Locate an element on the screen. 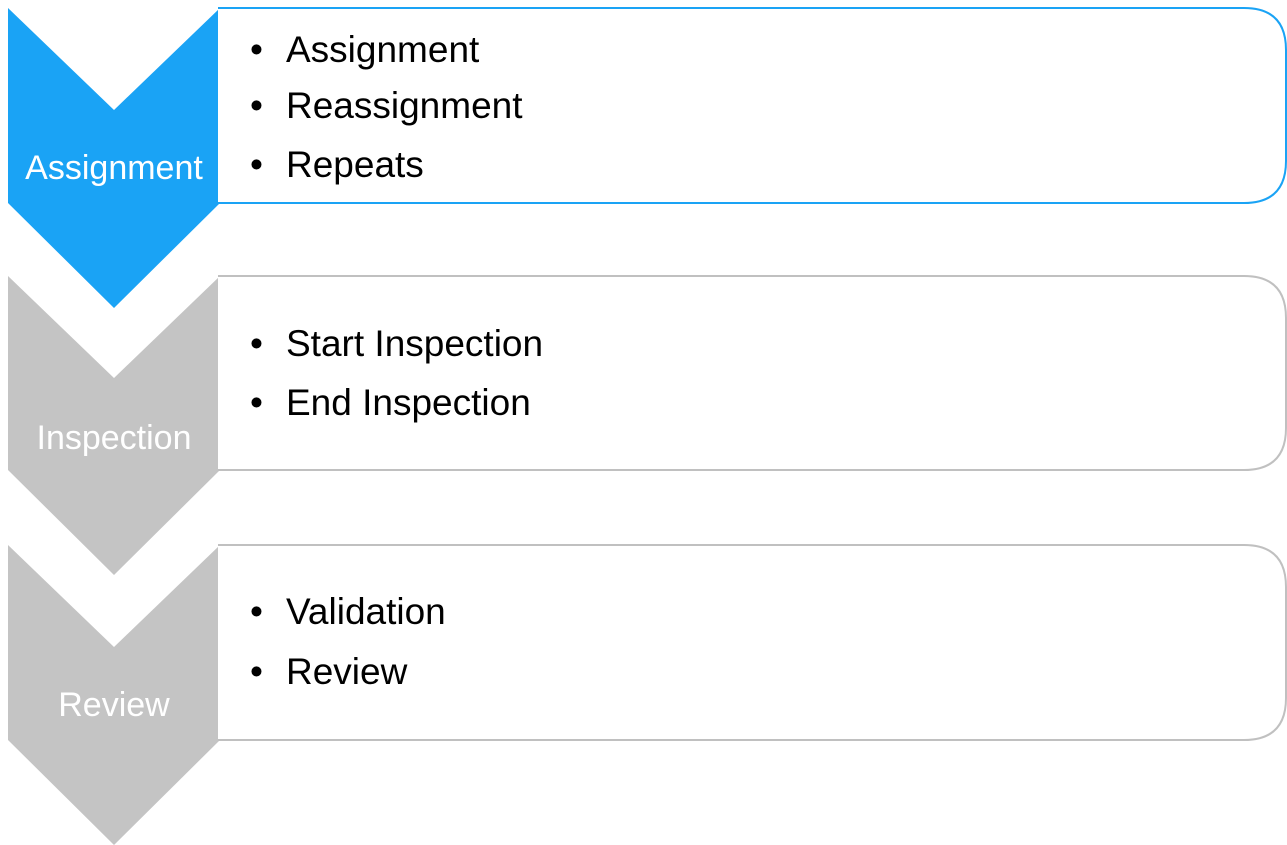  bullet-item: • Reassignment is located at coordinates (386, 105).